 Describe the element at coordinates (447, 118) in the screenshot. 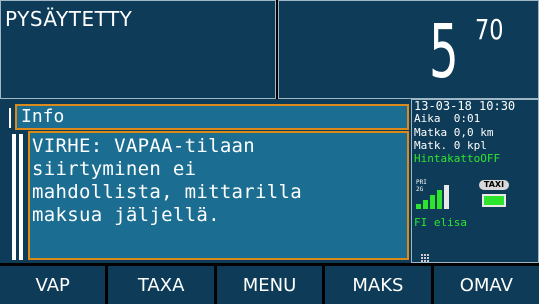

I see `aika-label: Aika 0:01` at that location.